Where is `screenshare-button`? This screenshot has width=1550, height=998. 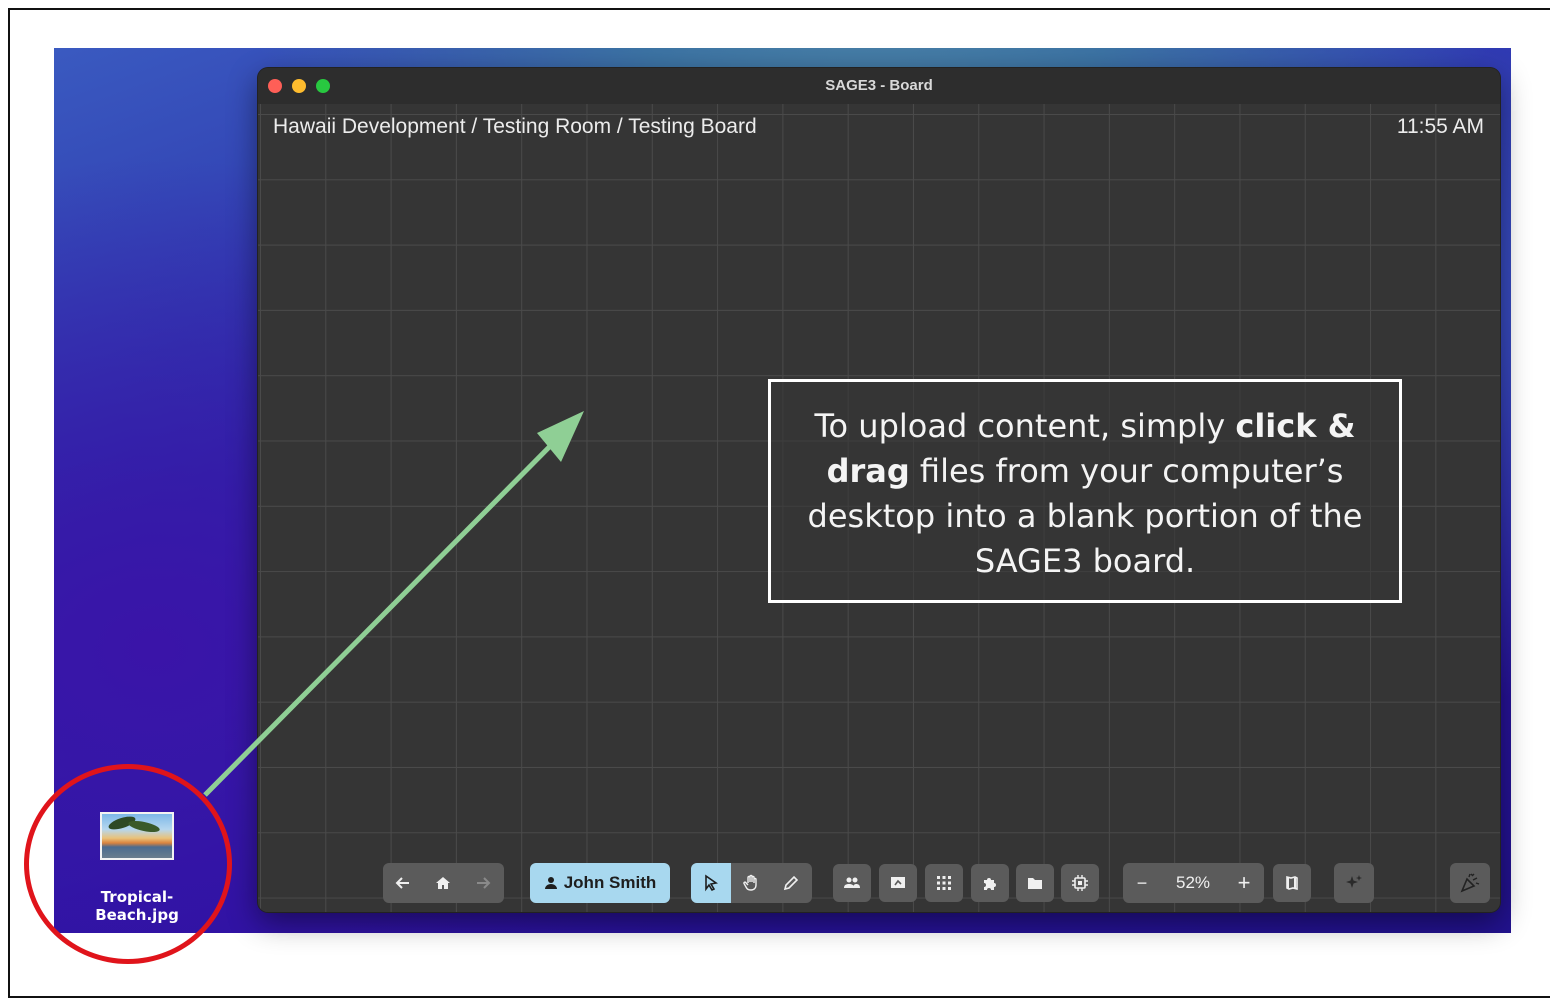
screenshare-button is located at coordinates (898, 883).